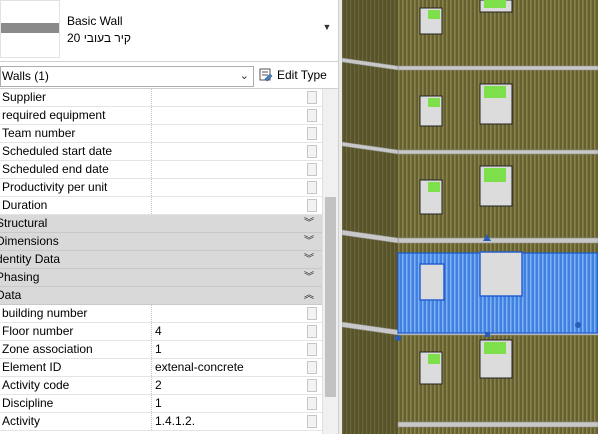 The height and width of the screenshot is (434, 598). What do you see at coordinates (21, 421) in the screenshot?
I see `property-name: Activity` at bounding box center [21, 421].